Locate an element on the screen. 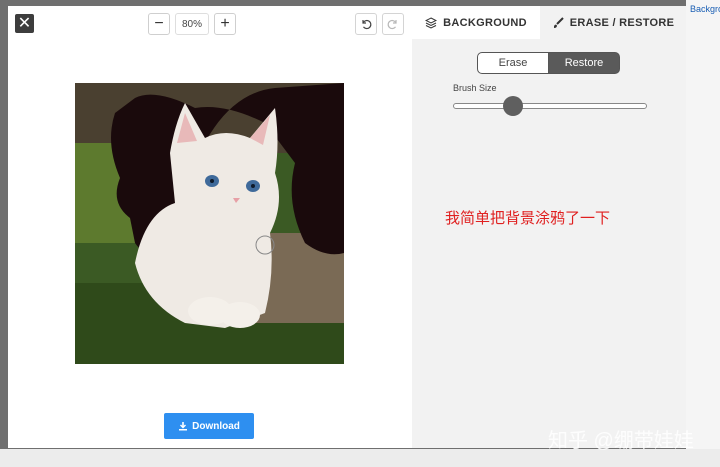 The image size is (720, 467). background-page-right: Backgro is located at coordinates (703, 224).